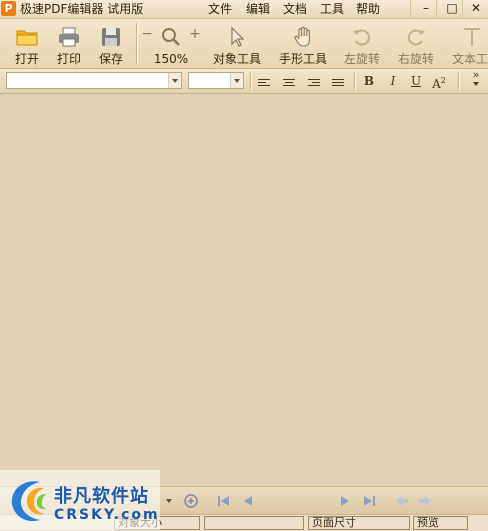 This screenshot has height=531, width=488. I want to click on align-left-button, so click(264, 81).